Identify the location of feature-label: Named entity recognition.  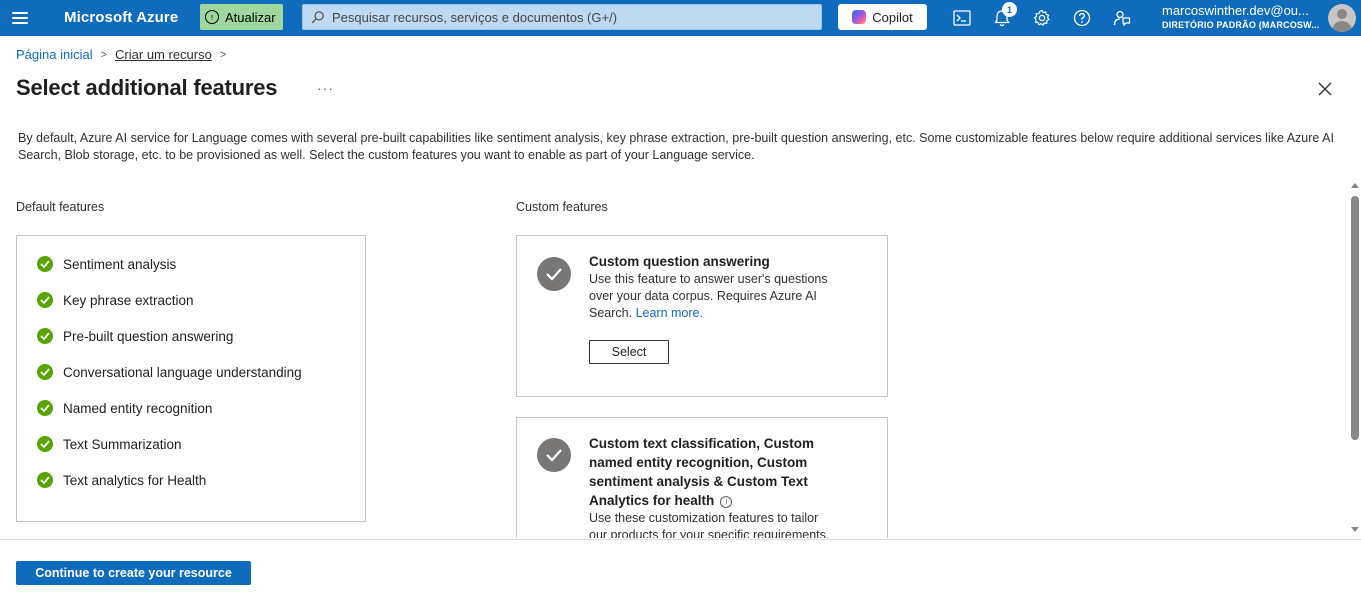
(138, 408).